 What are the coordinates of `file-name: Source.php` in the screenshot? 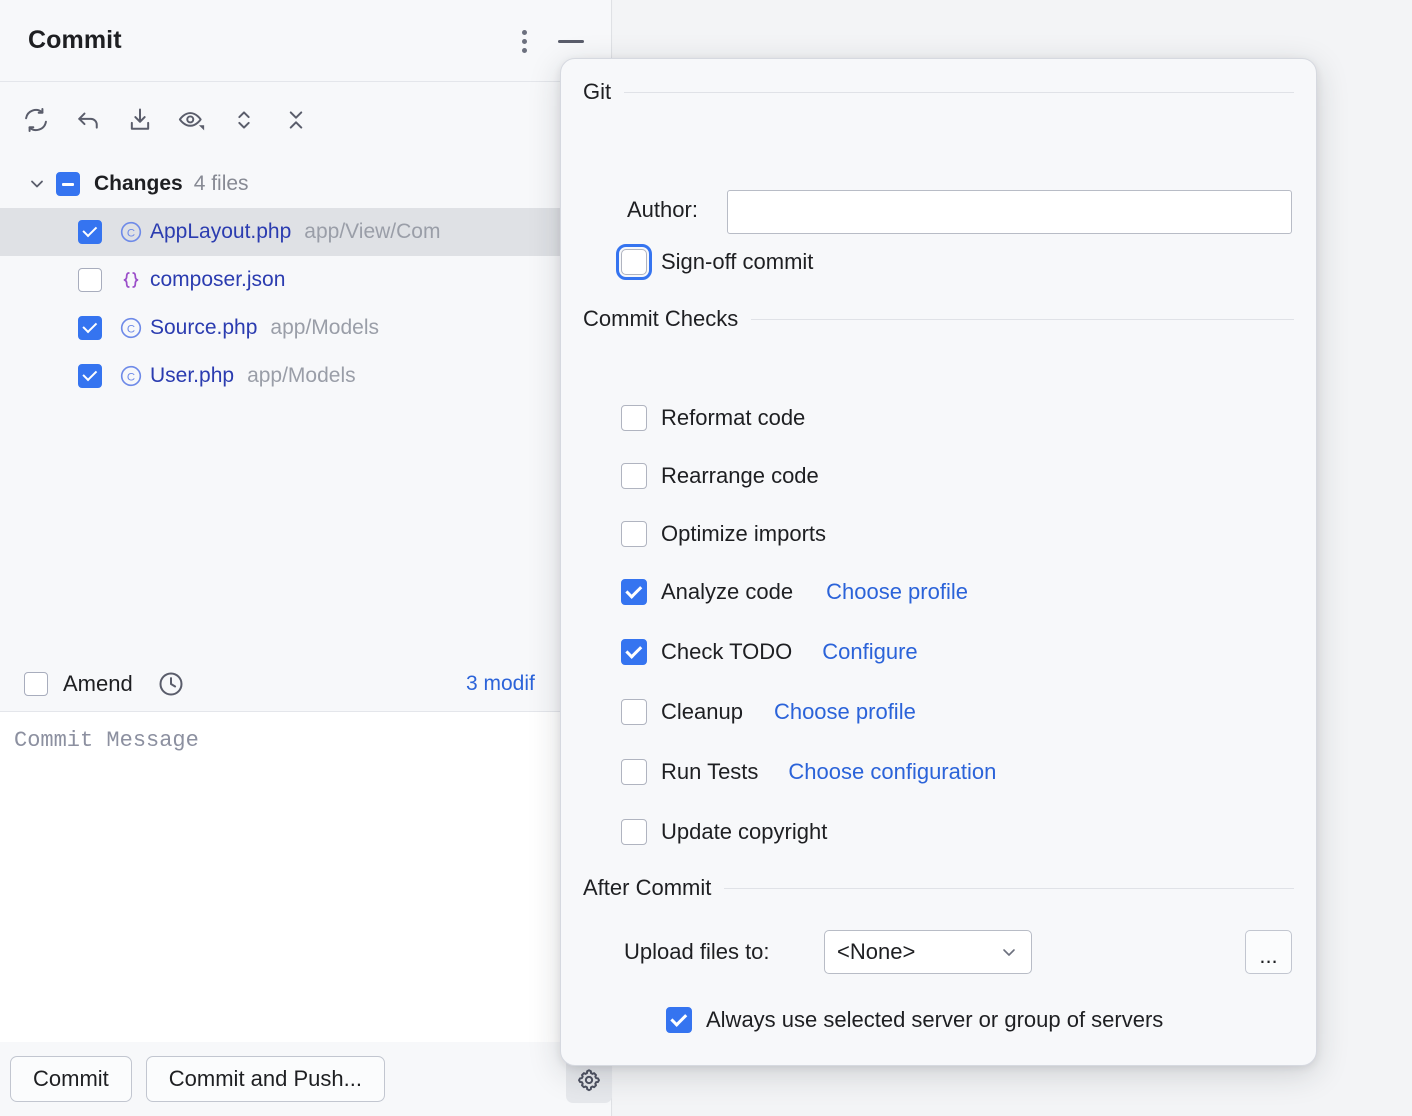 It's located at (204, 327).